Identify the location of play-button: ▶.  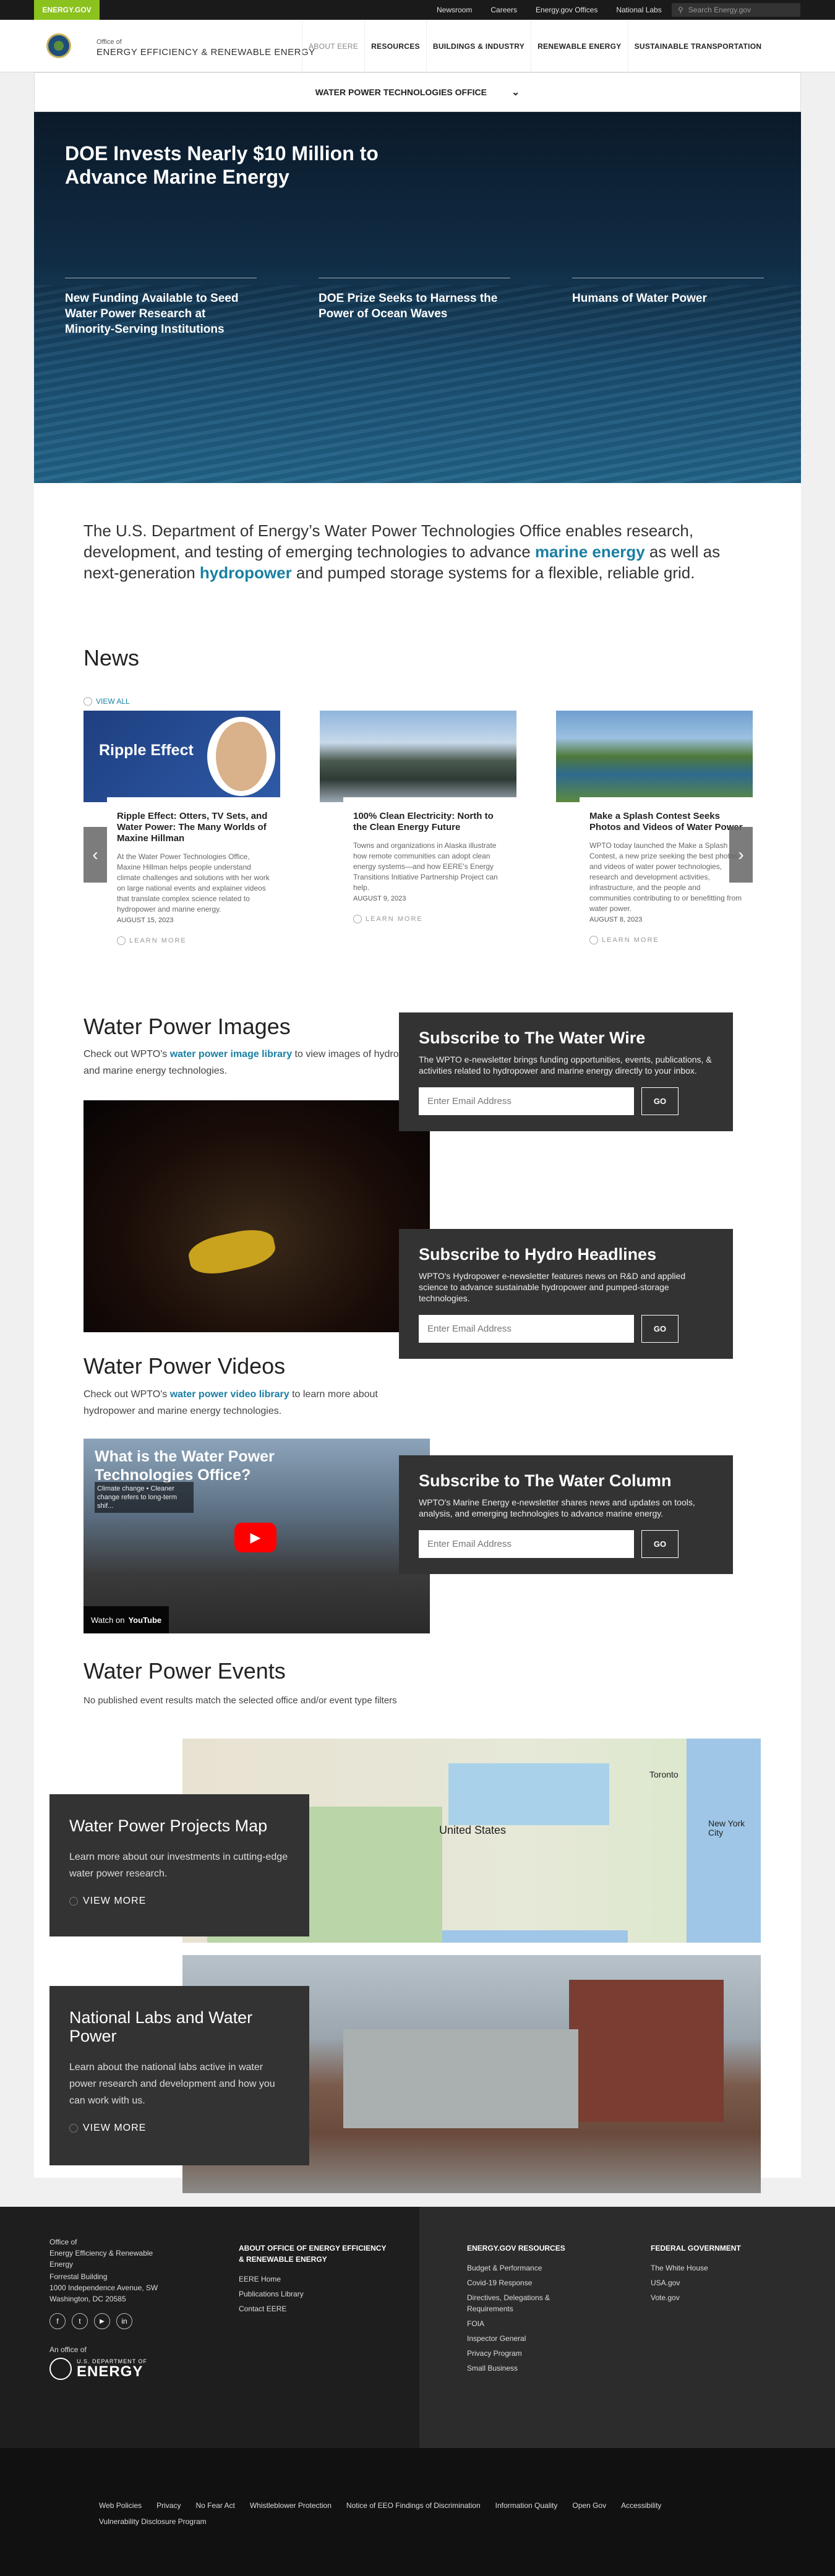
(255, 1537).